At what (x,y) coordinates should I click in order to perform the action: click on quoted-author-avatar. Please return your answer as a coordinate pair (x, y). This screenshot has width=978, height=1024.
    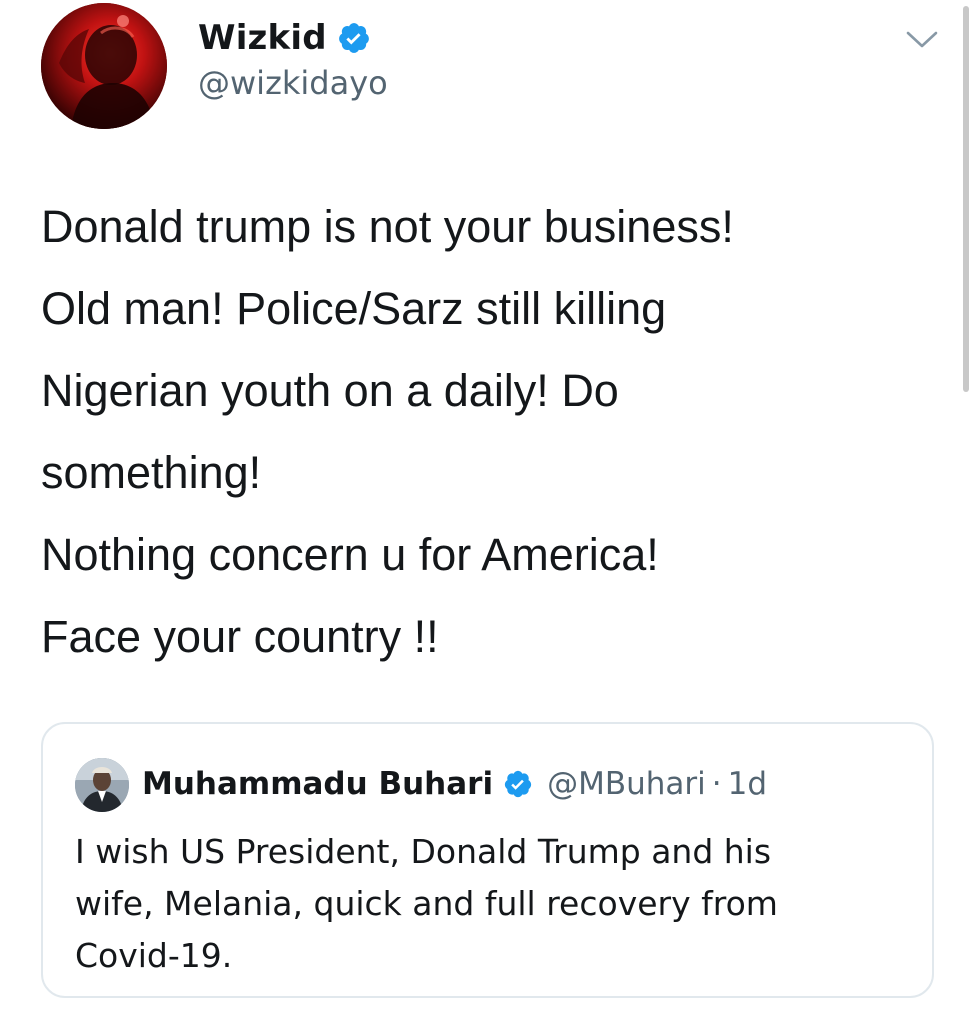
    Looking at the image, I should click on (102, 785).